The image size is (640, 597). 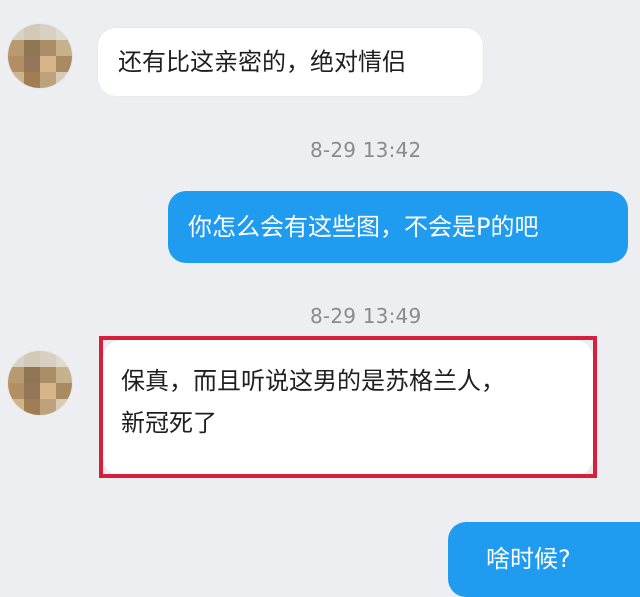 I want to click on outgoing-message-bubble: 你怎么会有这些图，不会是P的吧, so click(x=398, y=227).